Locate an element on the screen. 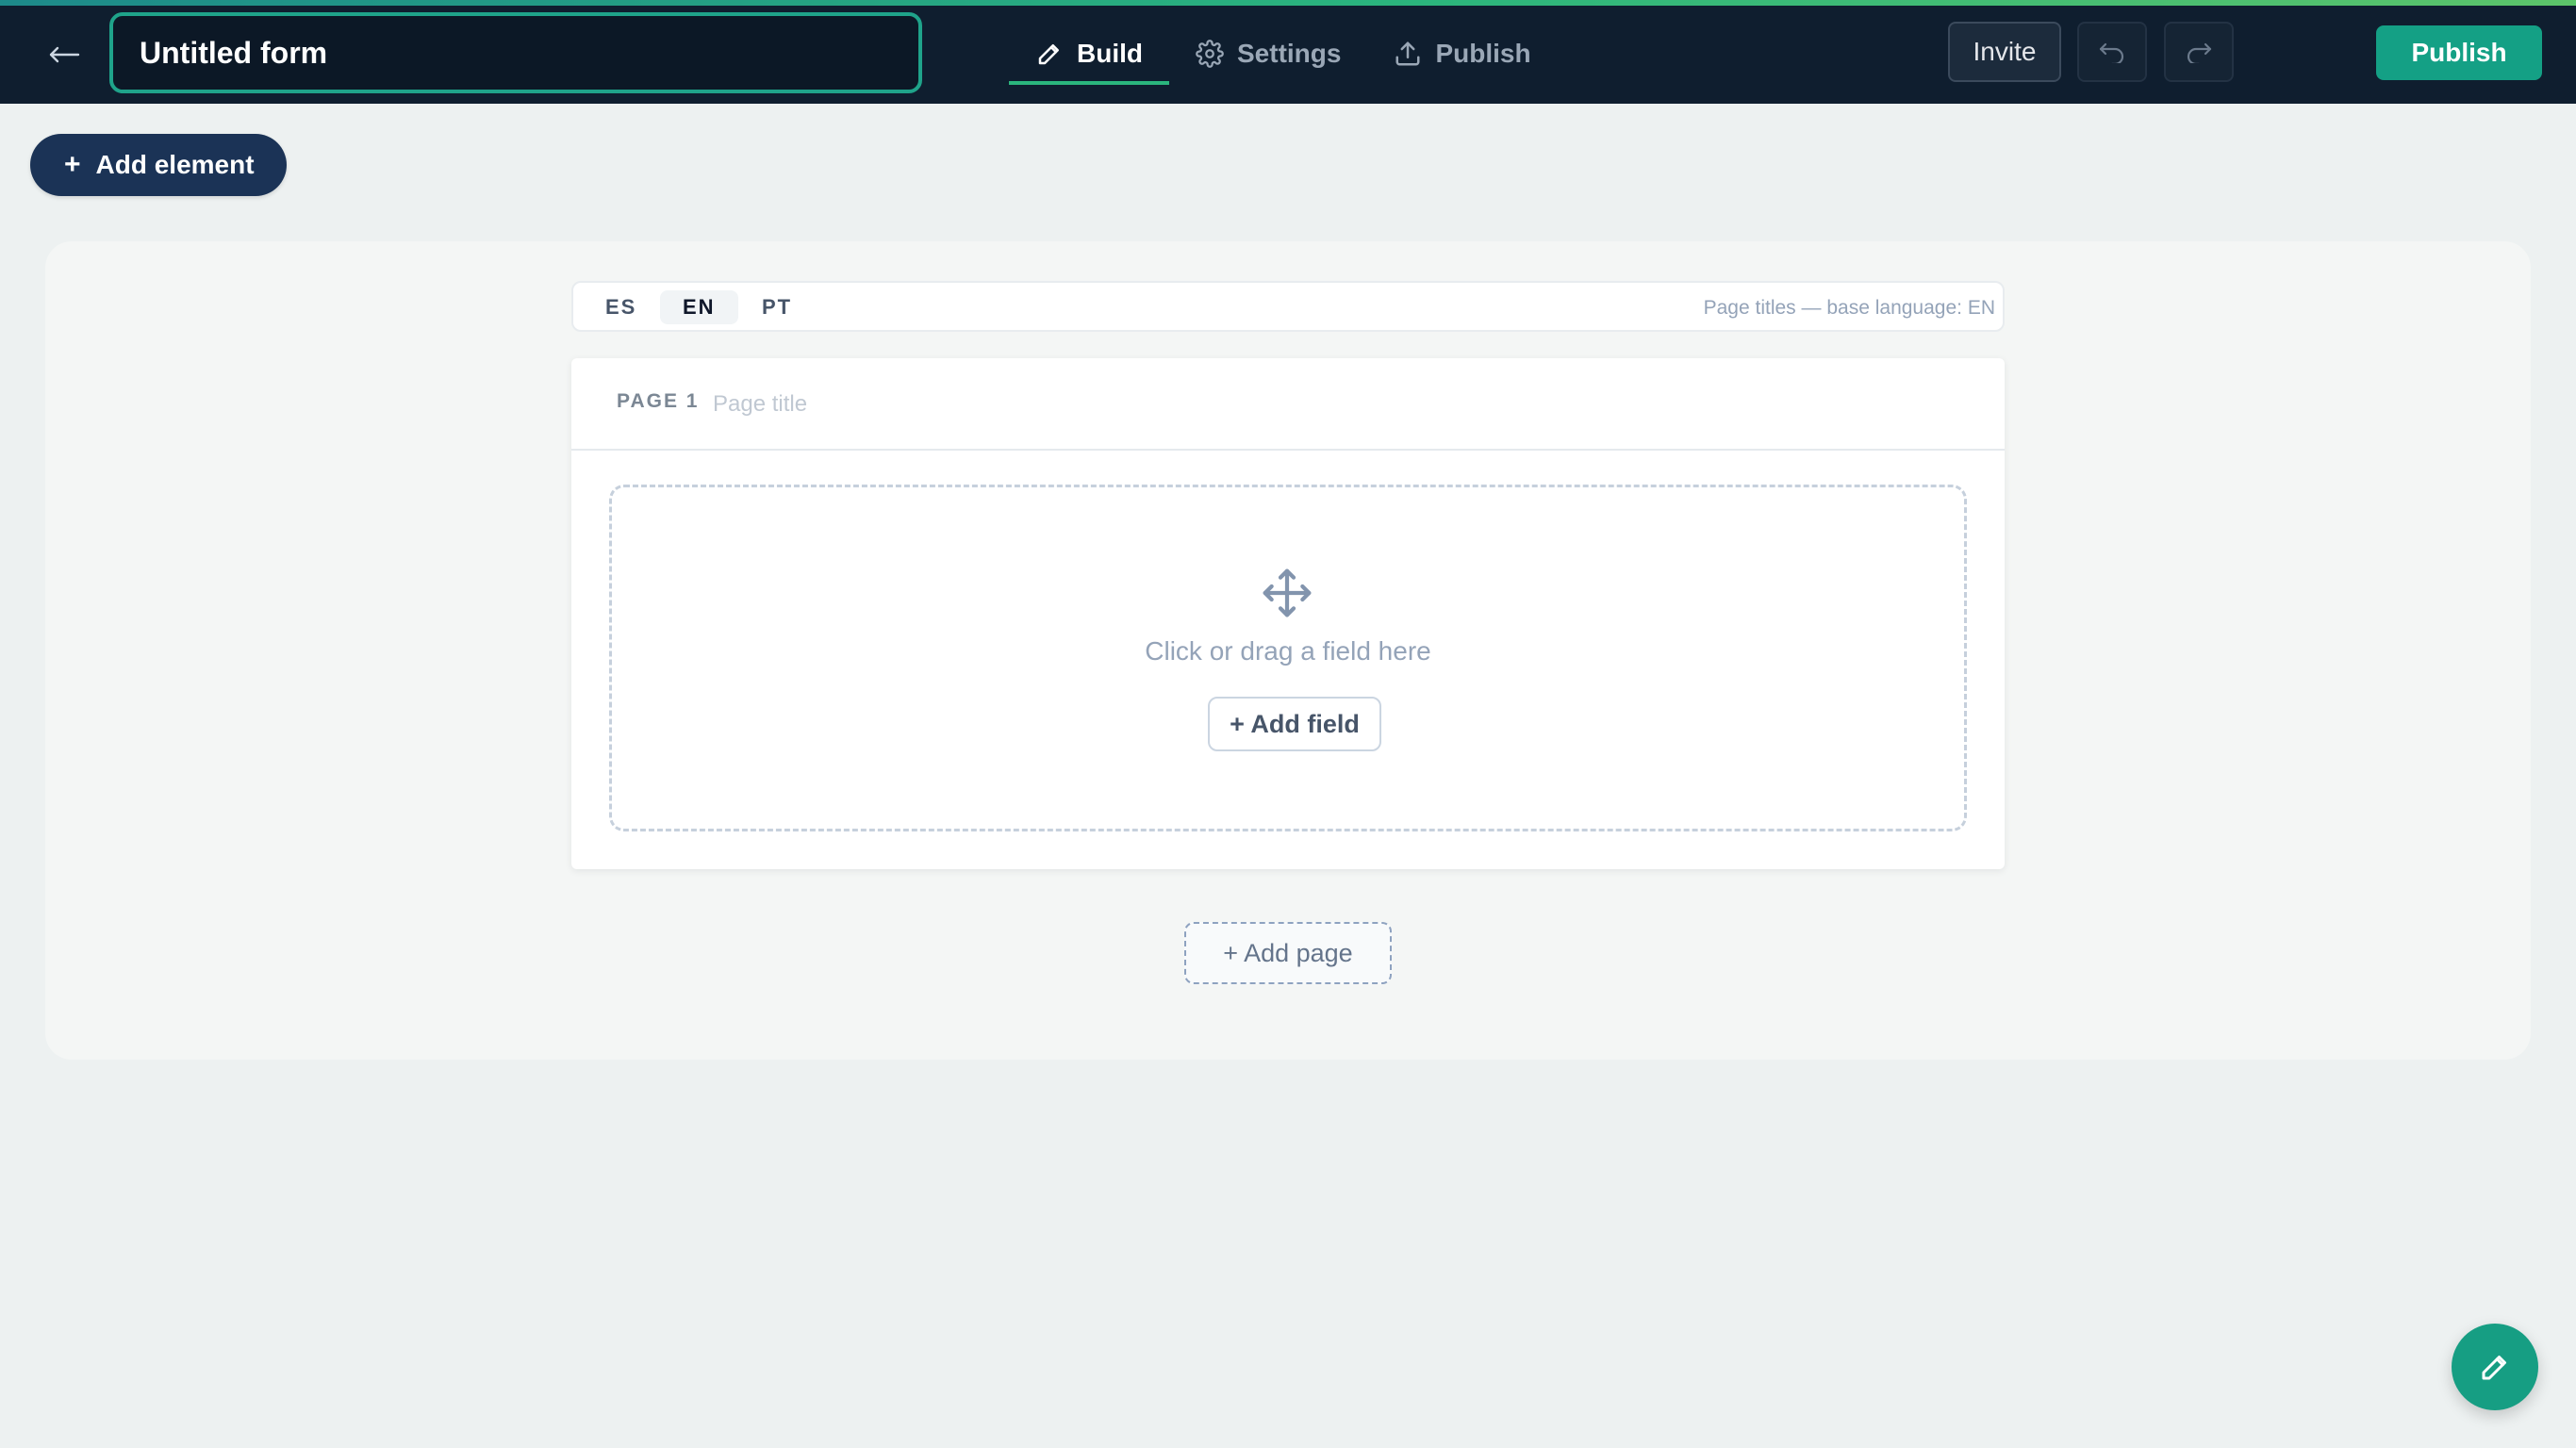 The image size is (2576, 1448). undo-button is located at coordinates (2112, 52).